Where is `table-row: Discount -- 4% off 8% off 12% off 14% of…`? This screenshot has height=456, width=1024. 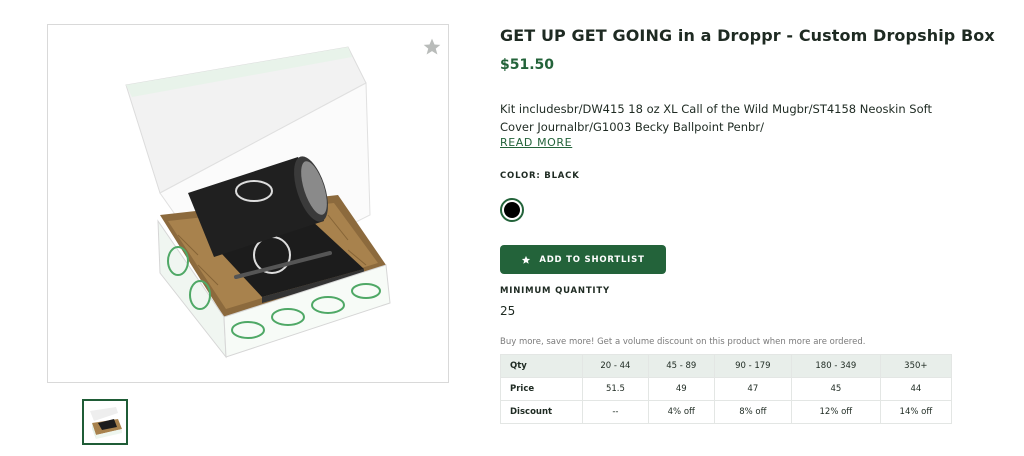
table-row: Discount -- 4% off 8% off 12% off 14% of… is located at coordinates (726, 412).